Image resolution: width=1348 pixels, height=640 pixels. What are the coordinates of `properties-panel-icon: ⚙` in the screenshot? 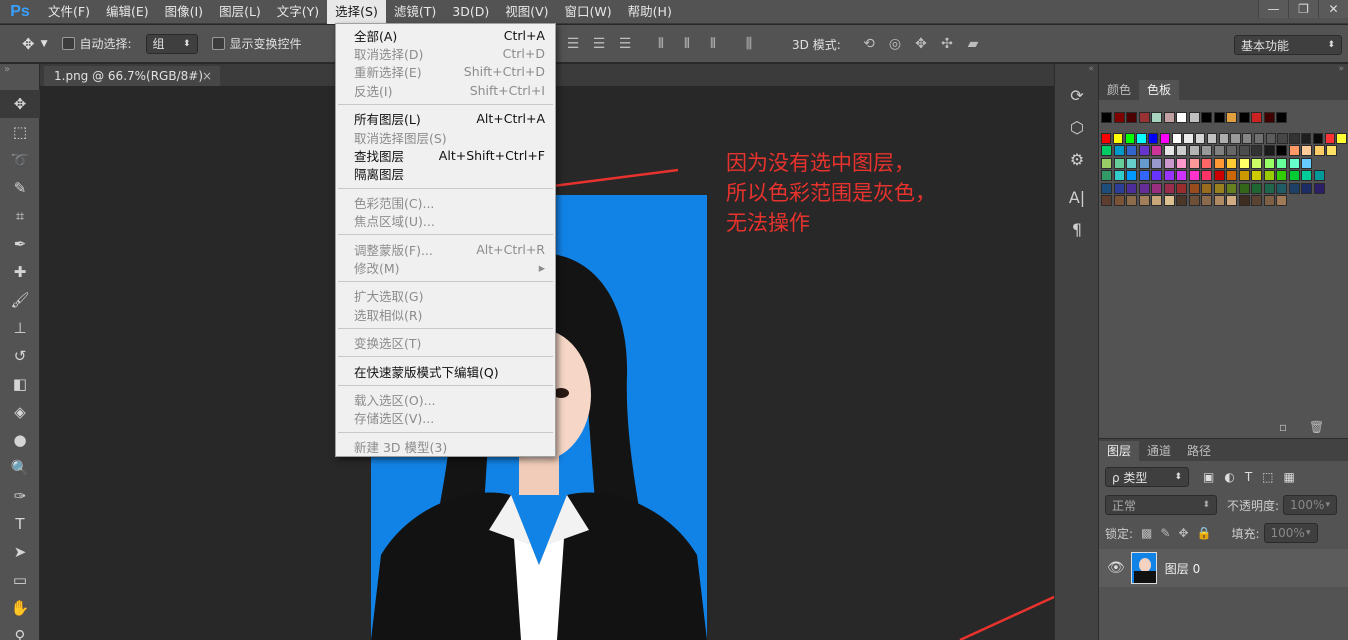 It's located at (1077, 160).